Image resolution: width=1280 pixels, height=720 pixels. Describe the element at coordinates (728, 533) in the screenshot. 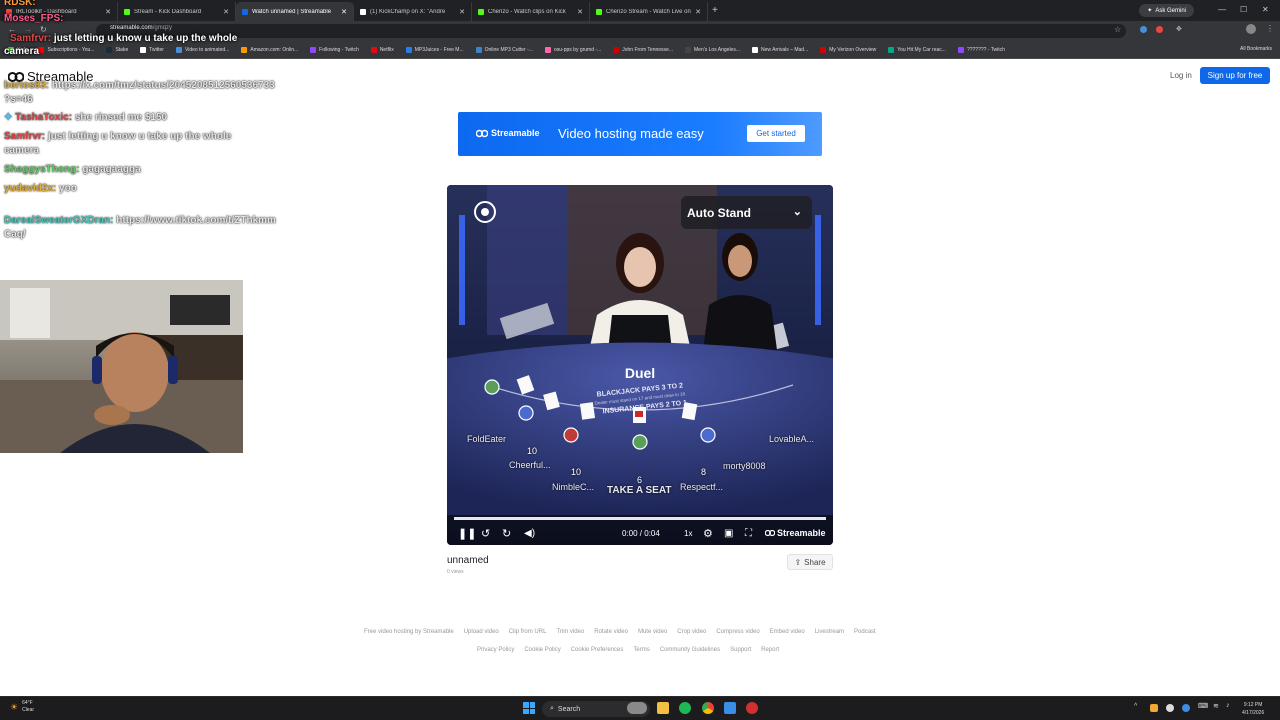

I see `picture-in-picture-icon: ▣` at that location.